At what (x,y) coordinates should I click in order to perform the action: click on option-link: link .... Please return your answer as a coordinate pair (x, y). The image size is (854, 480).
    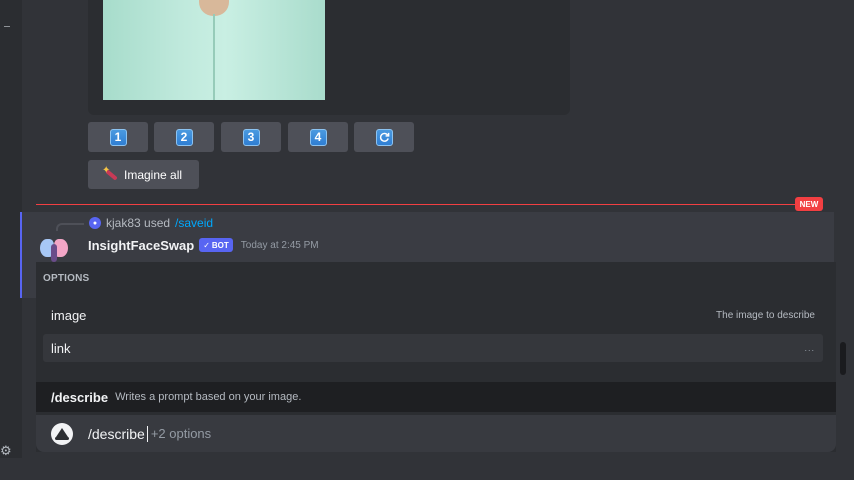
    Looking at the image, I should click on (433, 348).